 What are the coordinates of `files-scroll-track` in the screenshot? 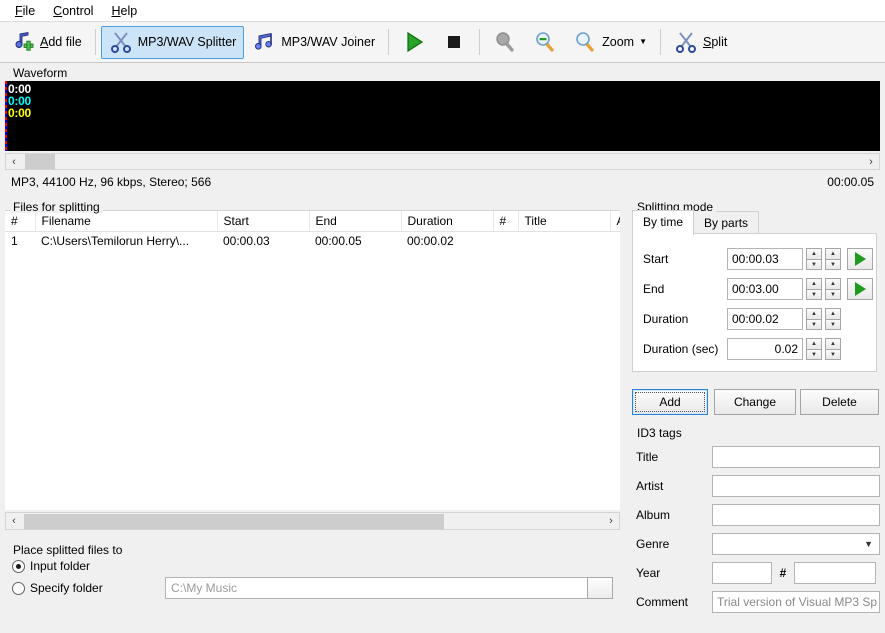 It's located at (312, 521).